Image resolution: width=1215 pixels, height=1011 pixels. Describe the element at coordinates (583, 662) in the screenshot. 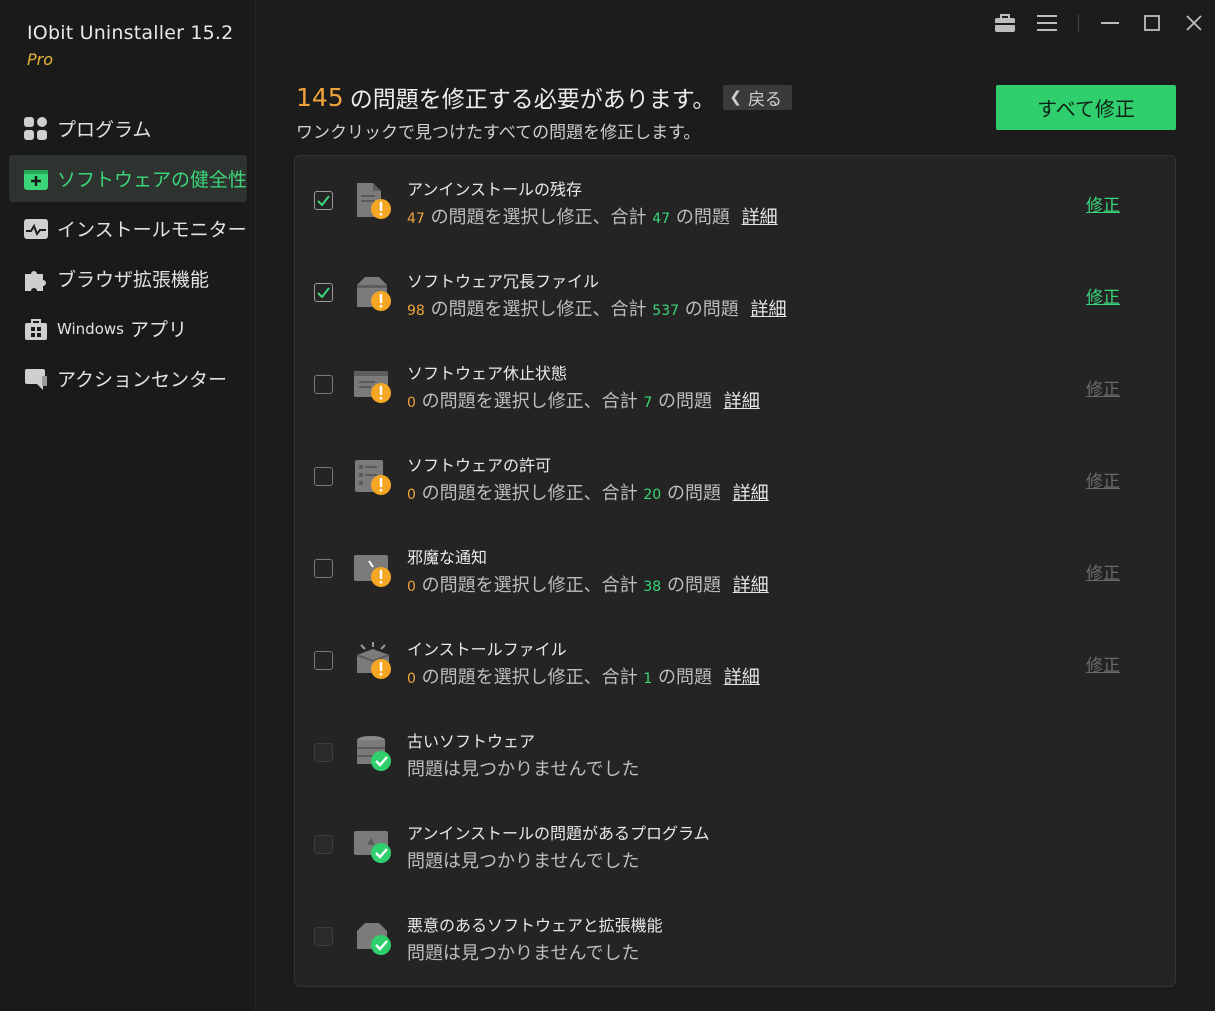

I see `row-text: インストールファイル 0 の問題を選択し修正、合計 1 の問題 詳細` at that location.